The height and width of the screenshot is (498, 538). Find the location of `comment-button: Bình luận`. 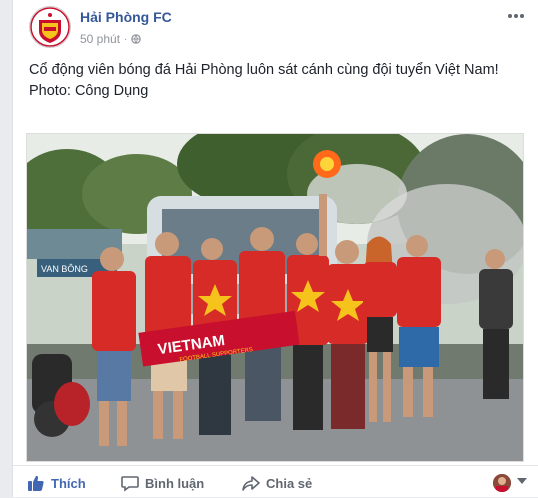

comment-button: Bình luận is located at coordinates (162, 483).